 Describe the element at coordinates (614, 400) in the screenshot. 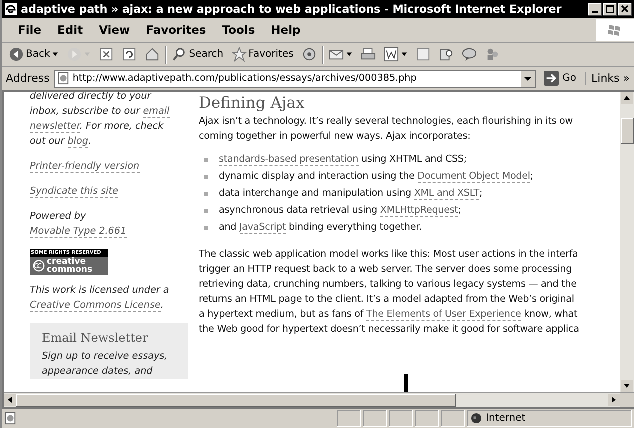

I see `scroll-right-icon` at that location.